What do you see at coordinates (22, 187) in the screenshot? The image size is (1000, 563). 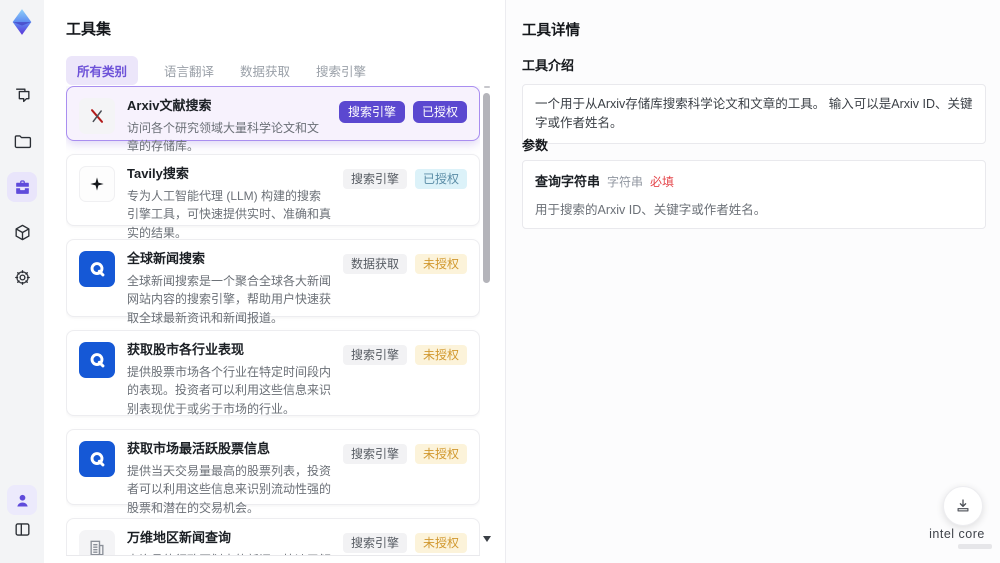 I see `toolbox-icon` at bounding box center [22, 187].